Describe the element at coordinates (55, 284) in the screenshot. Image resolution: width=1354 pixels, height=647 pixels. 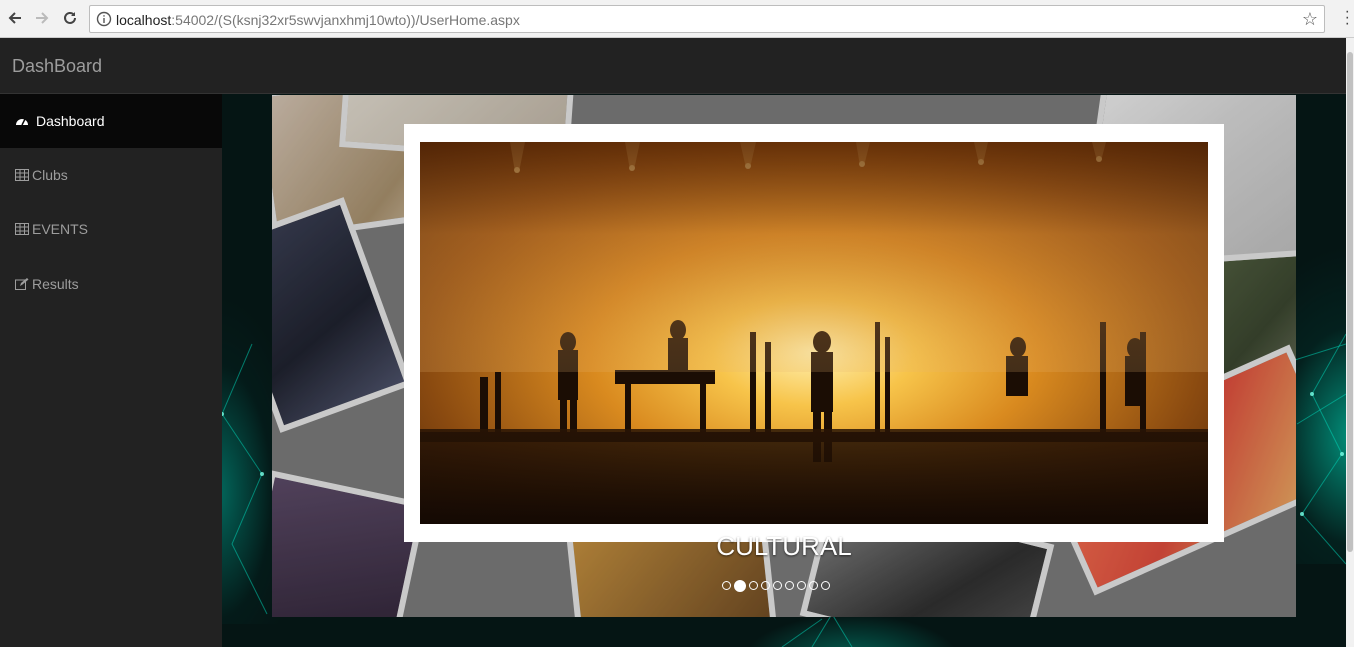
I see `sidebar-item-label: Results` at that location.